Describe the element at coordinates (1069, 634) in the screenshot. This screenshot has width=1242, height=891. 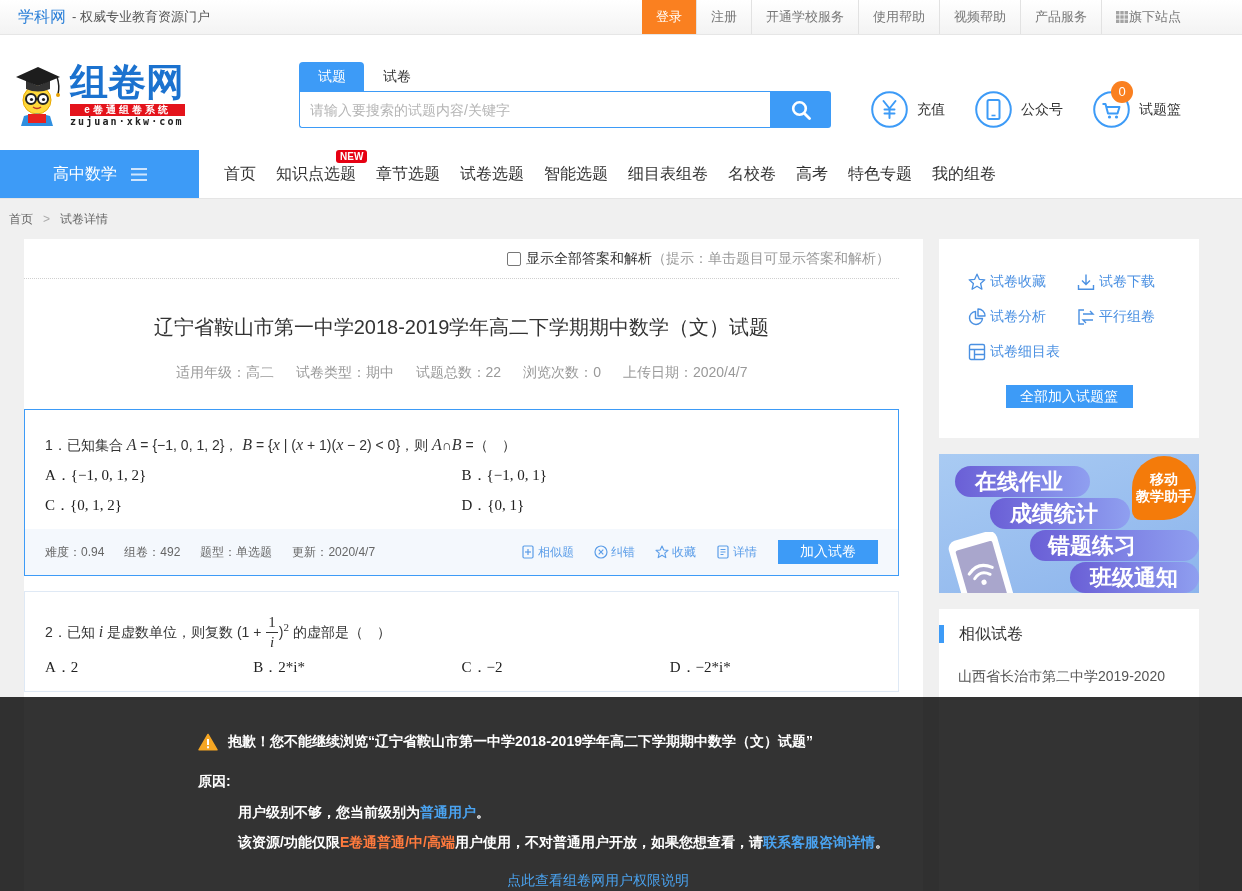
I see `section-title: 相似试卷` at that location.